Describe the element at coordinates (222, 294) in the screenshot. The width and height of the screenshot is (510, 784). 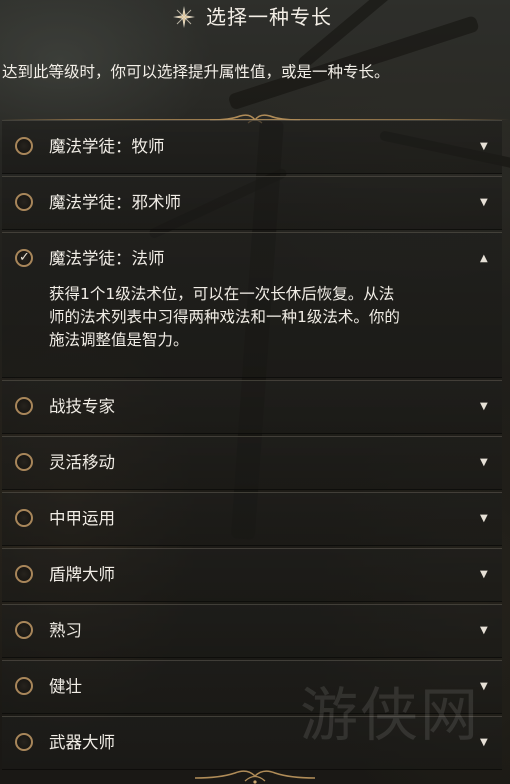
I see `description-line: 获得1个1级法术位，可以在一次长休后恢复。从法` at that location.